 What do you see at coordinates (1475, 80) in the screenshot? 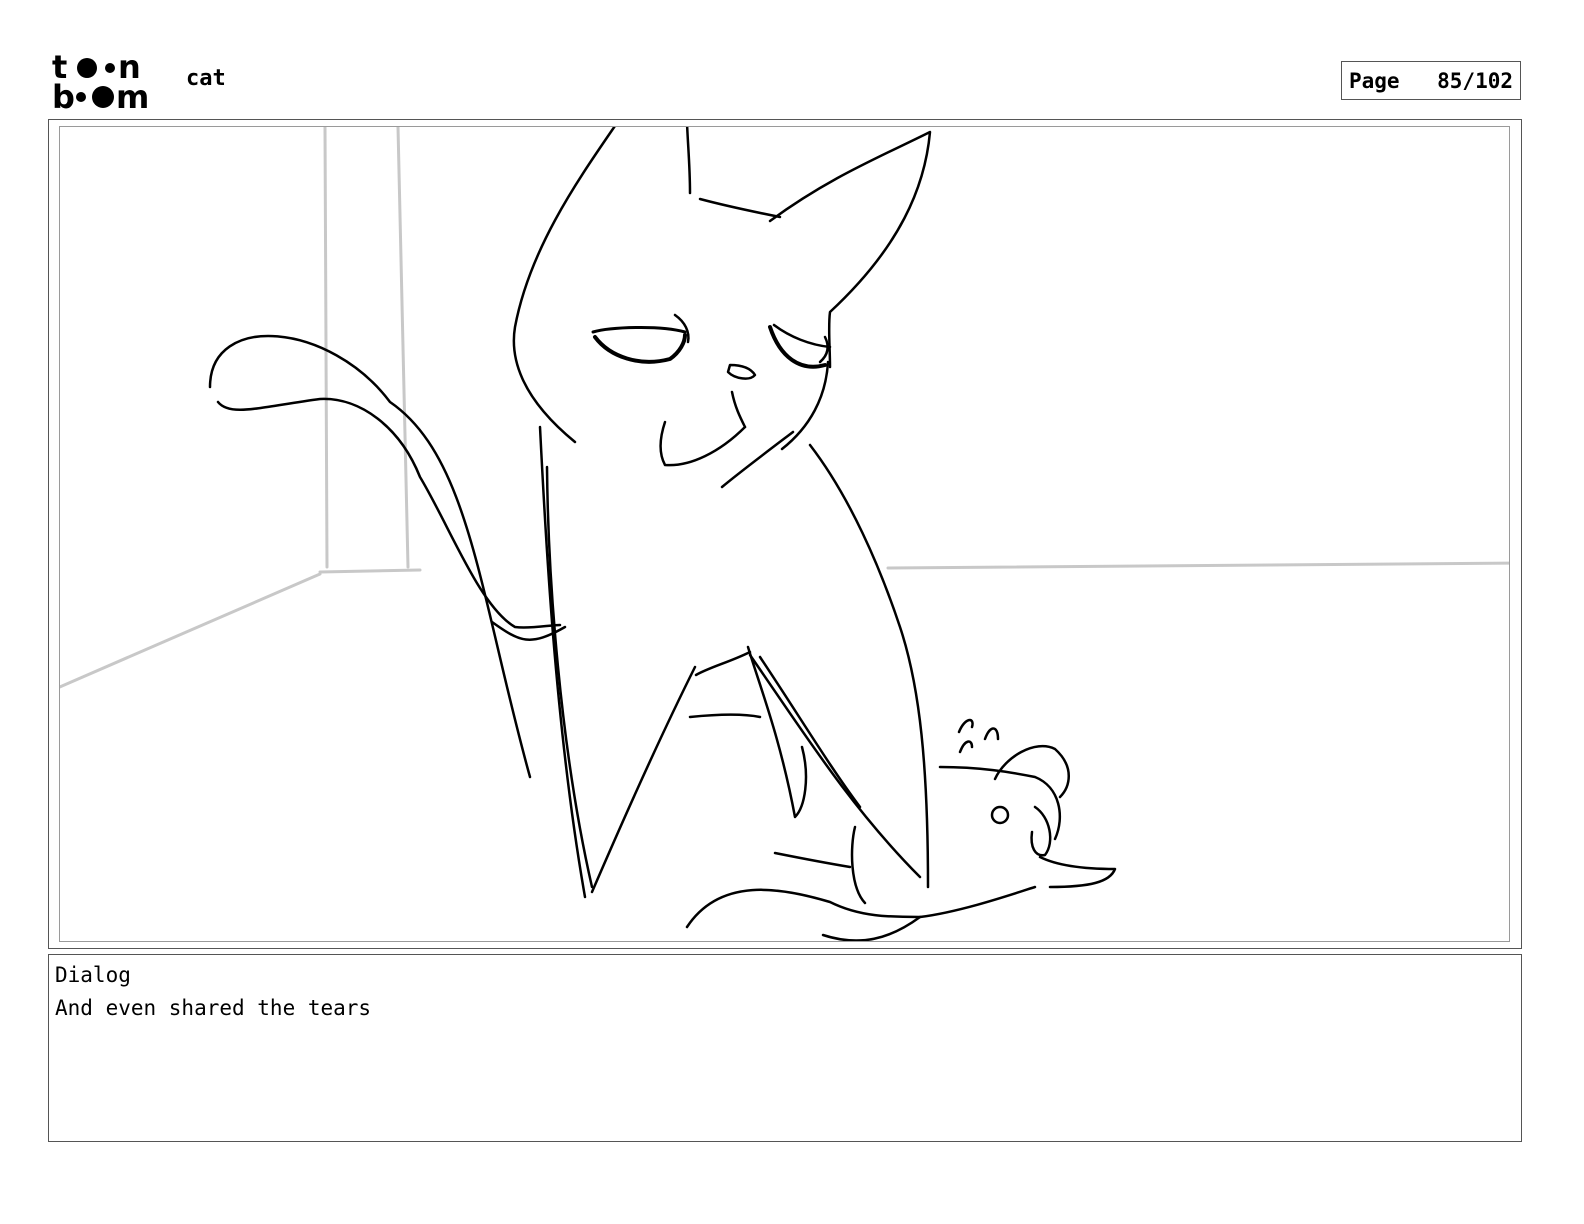
I see `page-number: 85/102` at bounding box center [1475, 80].